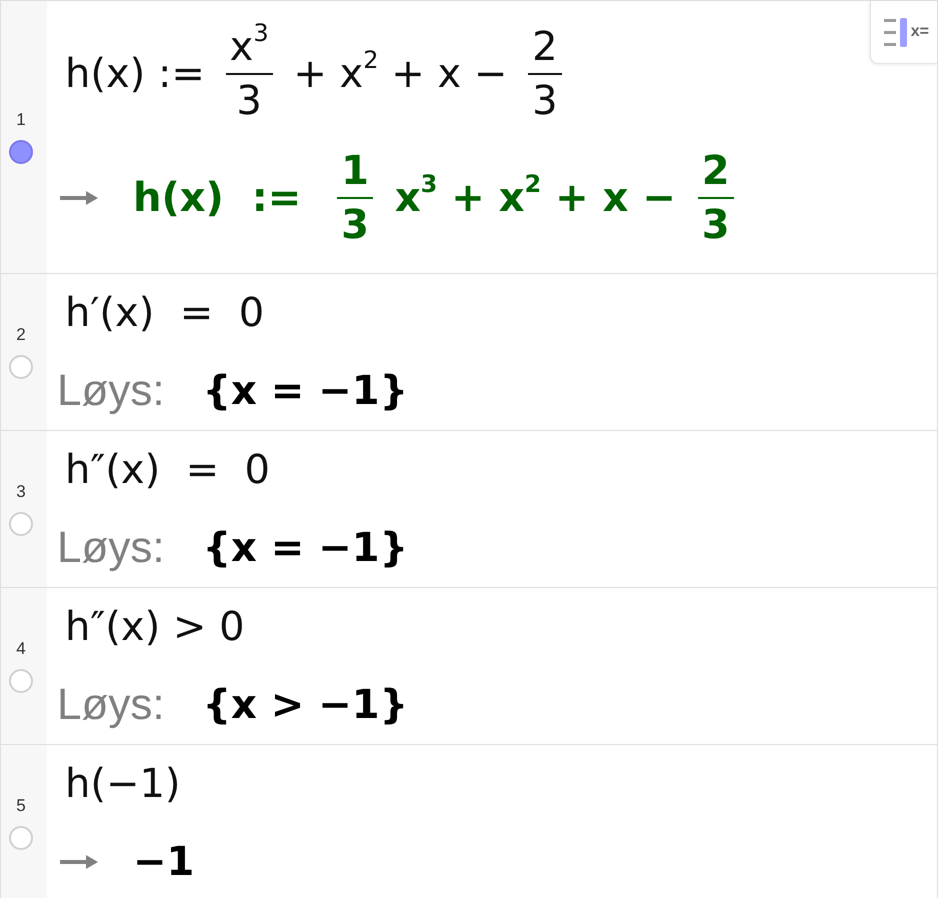 This screenshot has width=941, height=898. I want to click on row-number: 2, so click(21, 335).